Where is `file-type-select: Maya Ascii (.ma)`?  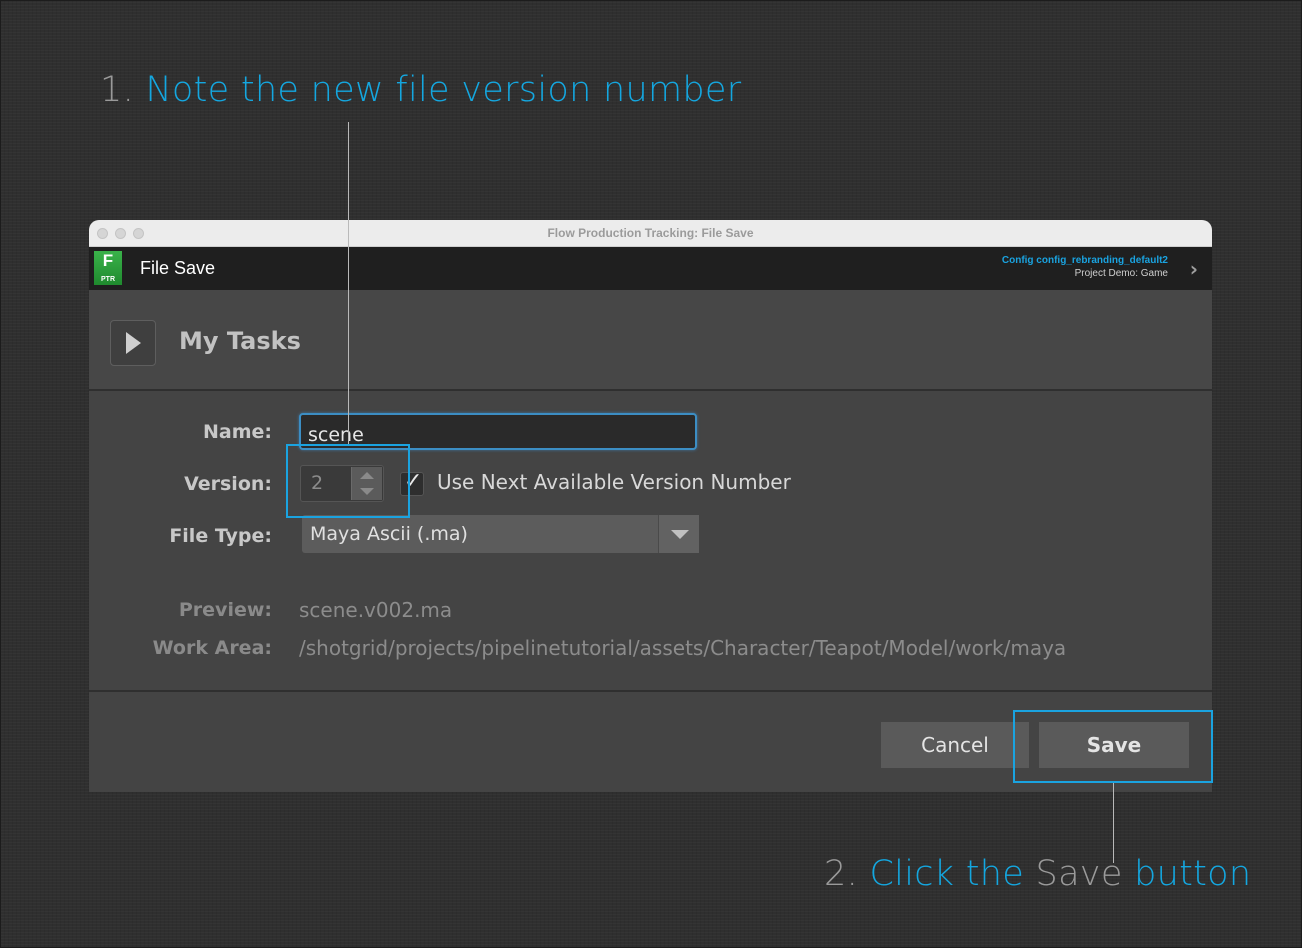
file-type-select: Maya Ascii (.ma) is located at coordinates (500, 534).